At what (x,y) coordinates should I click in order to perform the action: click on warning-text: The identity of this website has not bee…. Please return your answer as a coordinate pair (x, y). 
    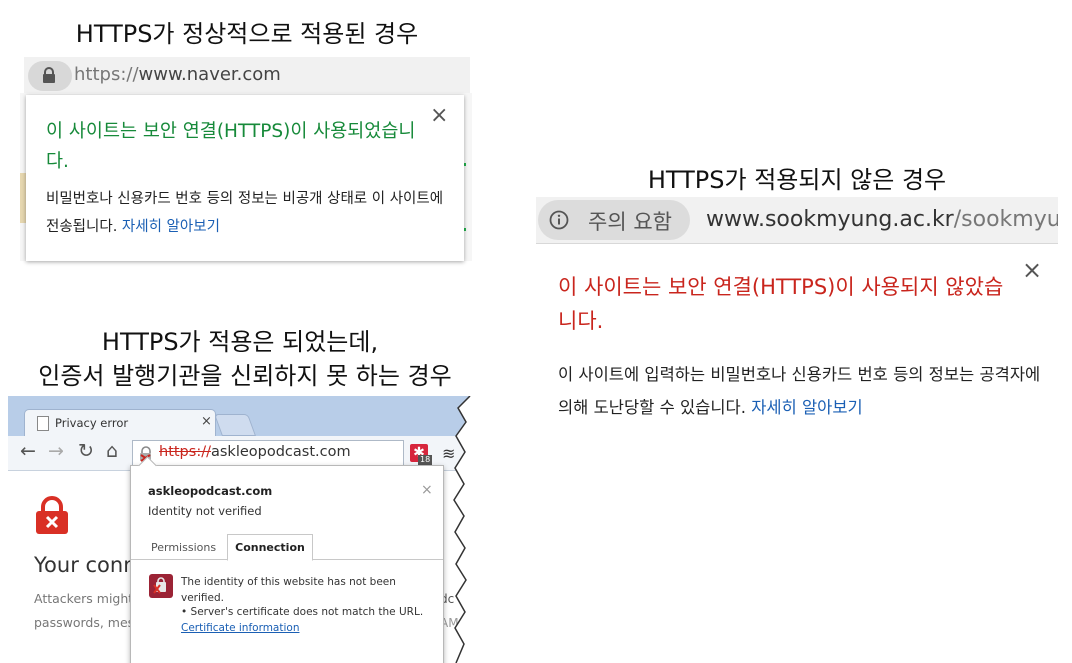
    Looking at the image, I should click on (288, 590).